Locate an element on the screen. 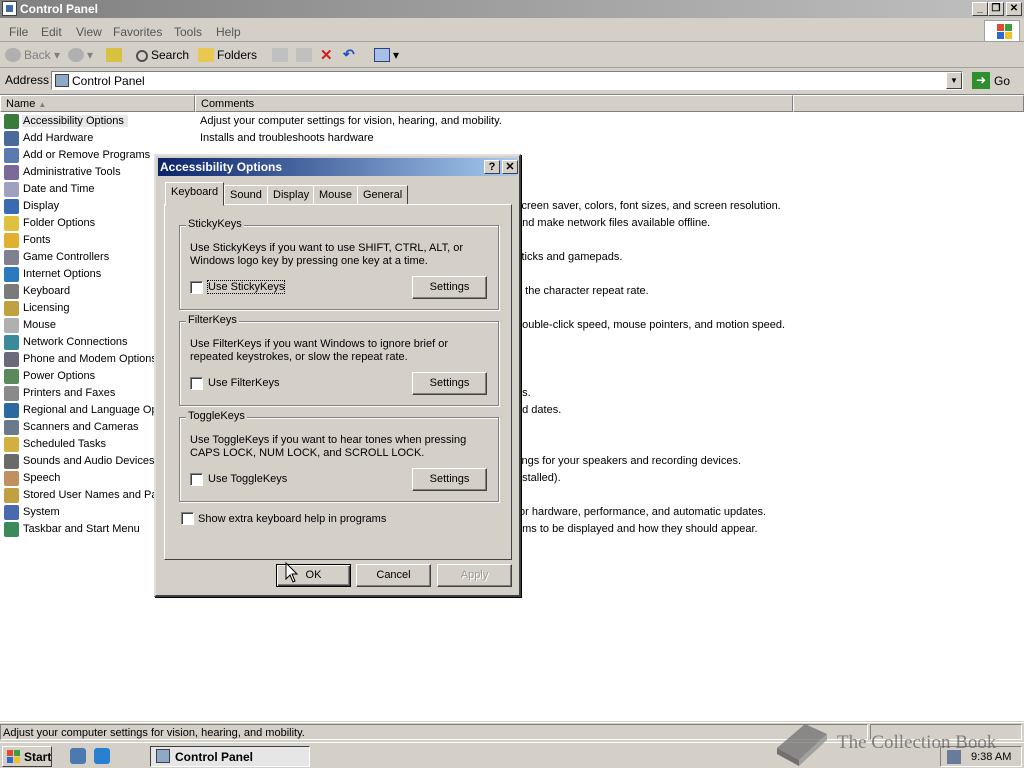  address-input: Control Panel is located at coordinates (507, 80).